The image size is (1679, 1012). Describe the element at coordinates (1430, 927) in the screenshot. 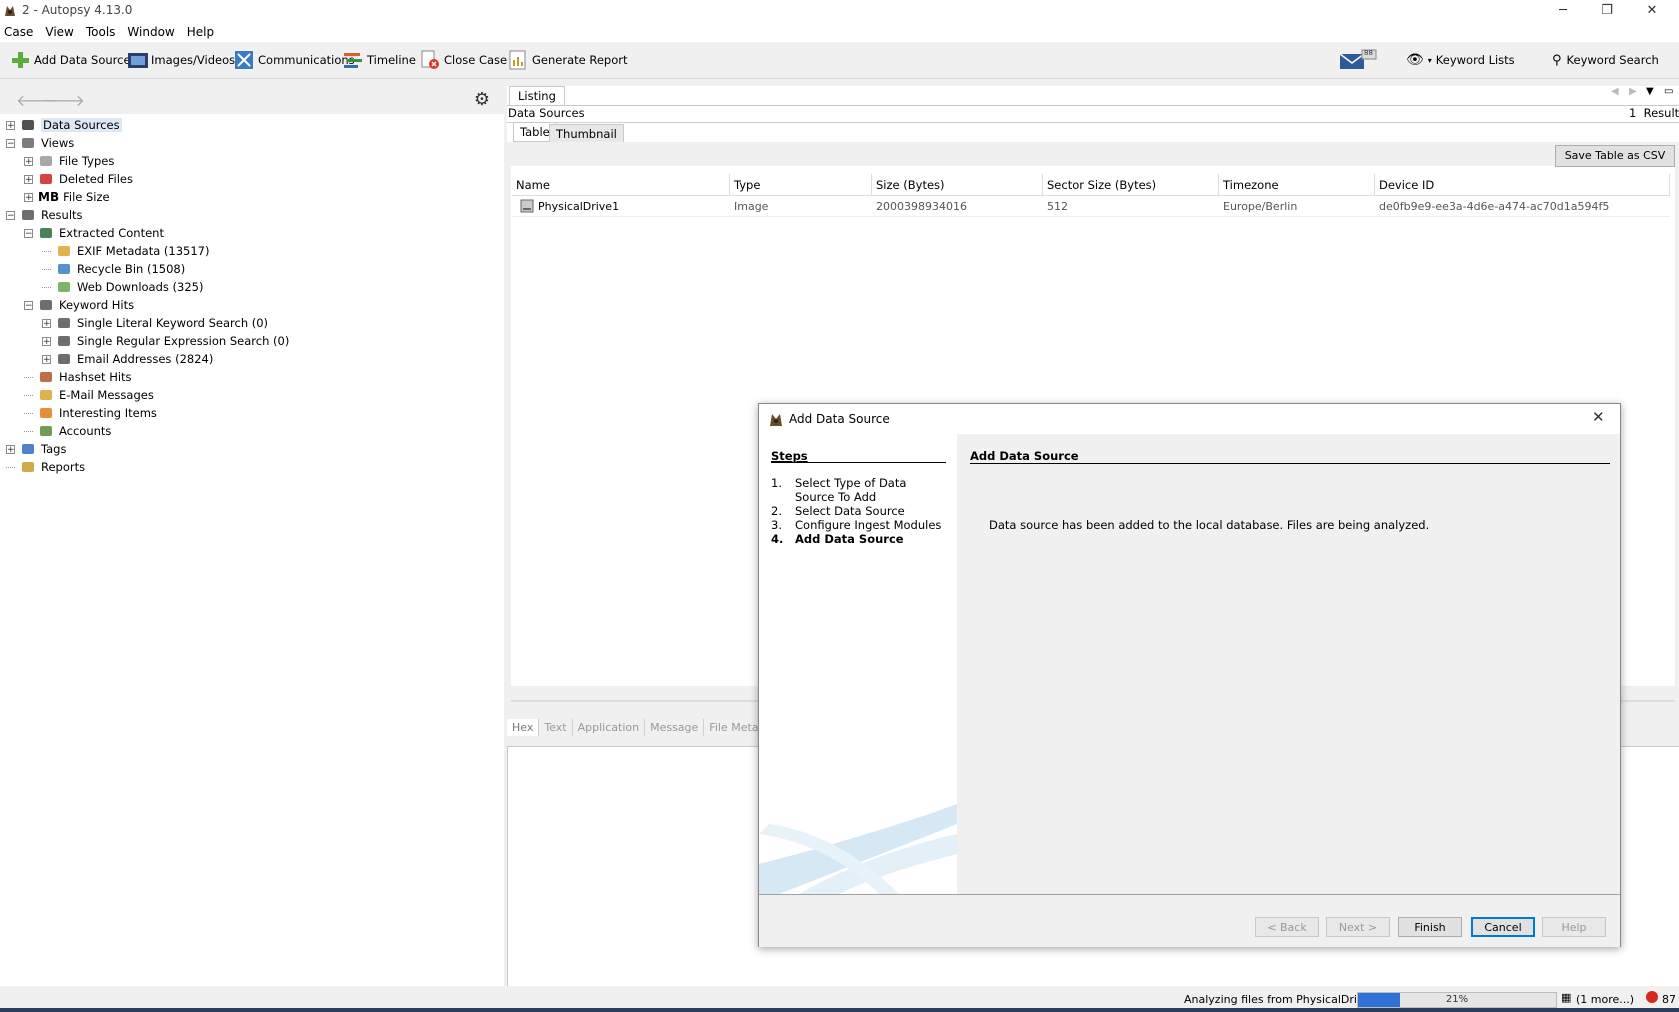

I see `finish-button: Finish` at that location.